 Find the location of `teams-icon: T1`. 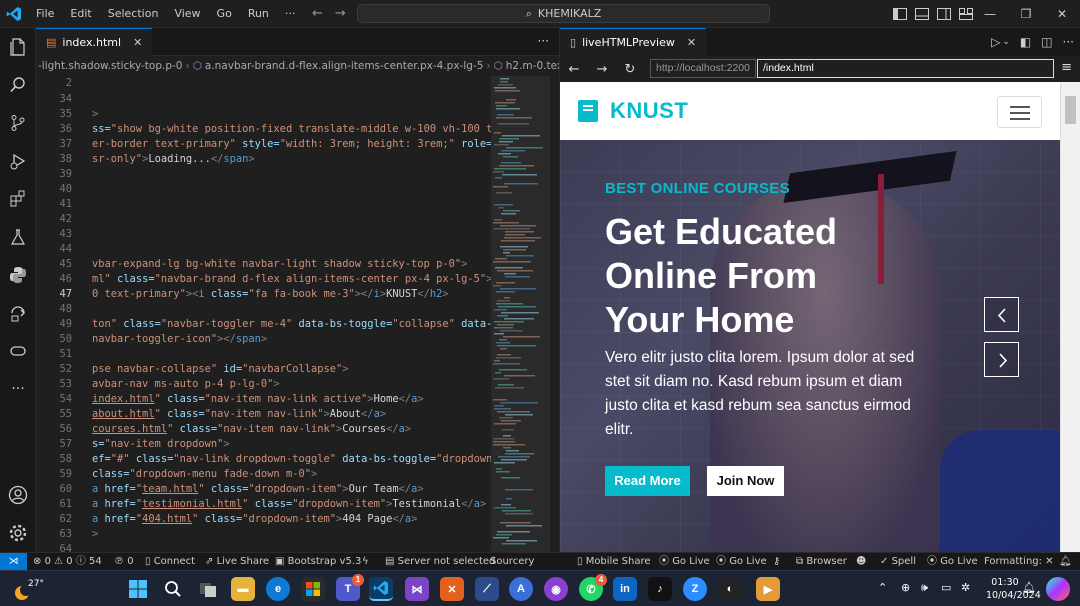

teams-icon: T1 is located at coordinates (350, 587).